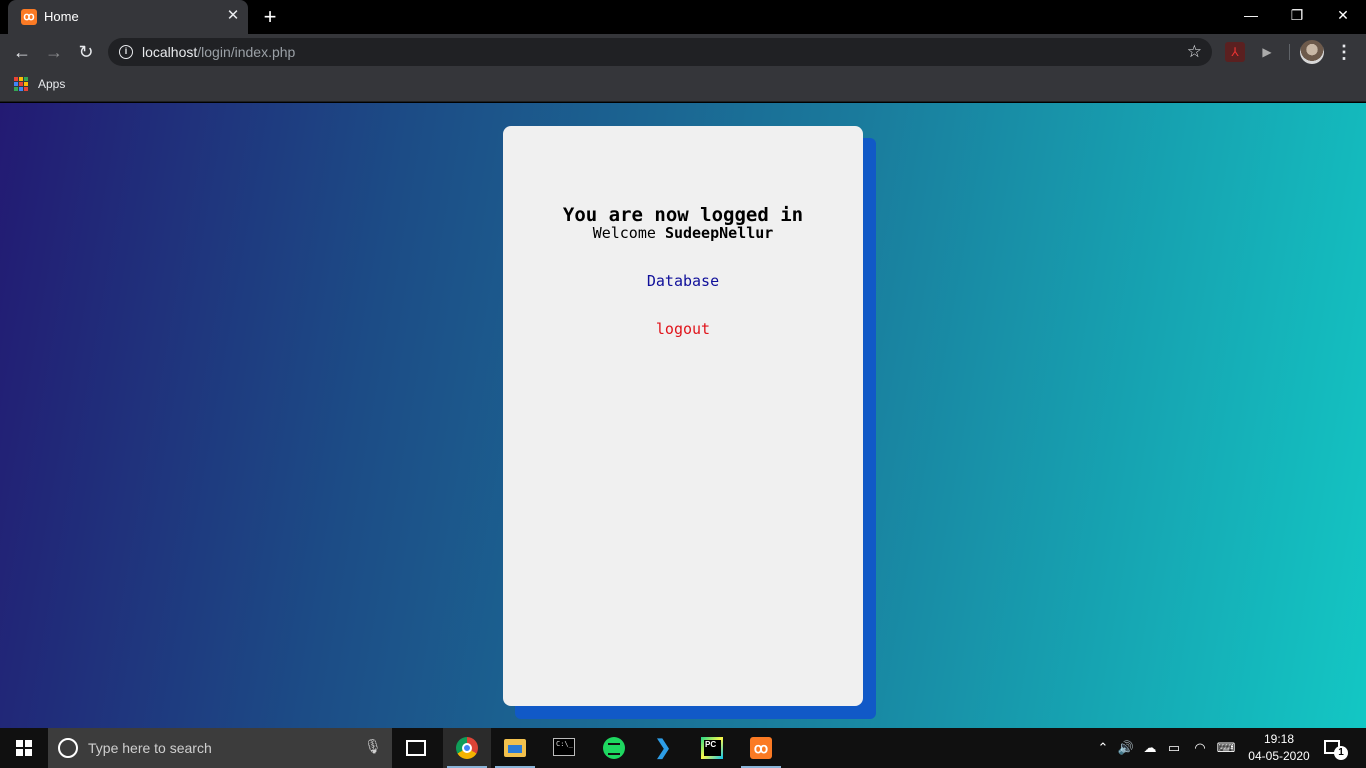  I want to click on apps-bookmark: Apps, so click(51, 84).